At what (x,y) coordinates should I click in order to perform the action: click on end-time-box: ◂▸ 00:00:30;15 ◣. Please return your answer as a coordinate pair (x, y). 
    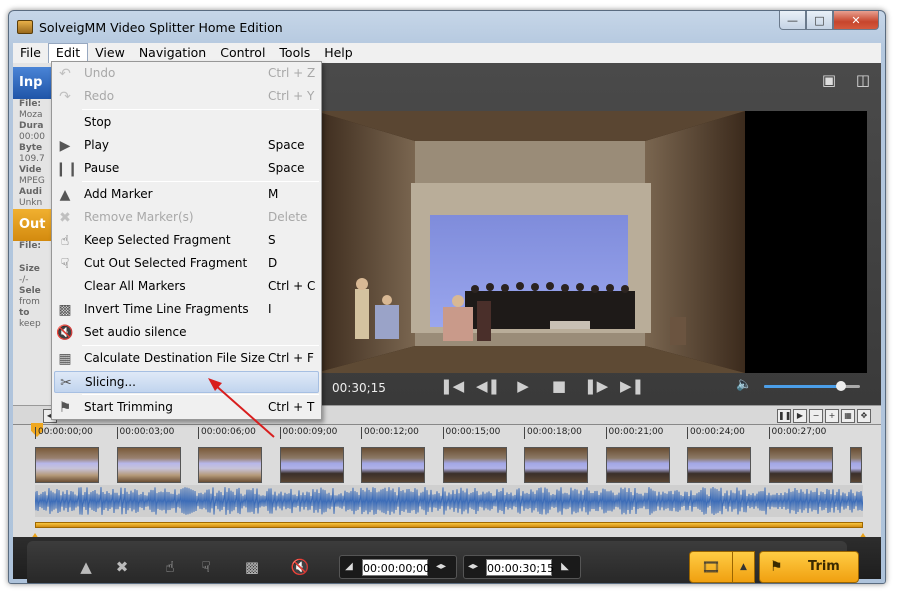
    Looking at the image, I should click on (522, 567).